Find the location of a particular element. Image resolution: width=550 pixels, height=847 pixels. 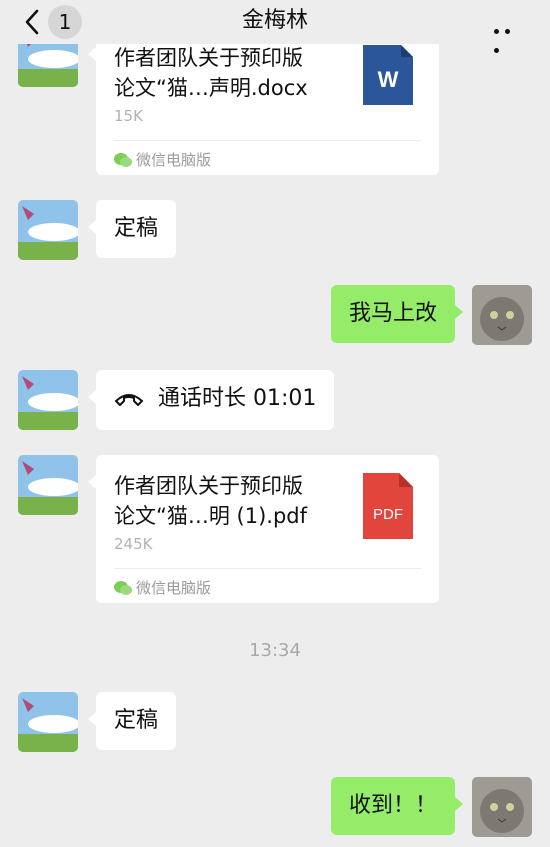

more-options-icon is located at coordinates (509, 36).